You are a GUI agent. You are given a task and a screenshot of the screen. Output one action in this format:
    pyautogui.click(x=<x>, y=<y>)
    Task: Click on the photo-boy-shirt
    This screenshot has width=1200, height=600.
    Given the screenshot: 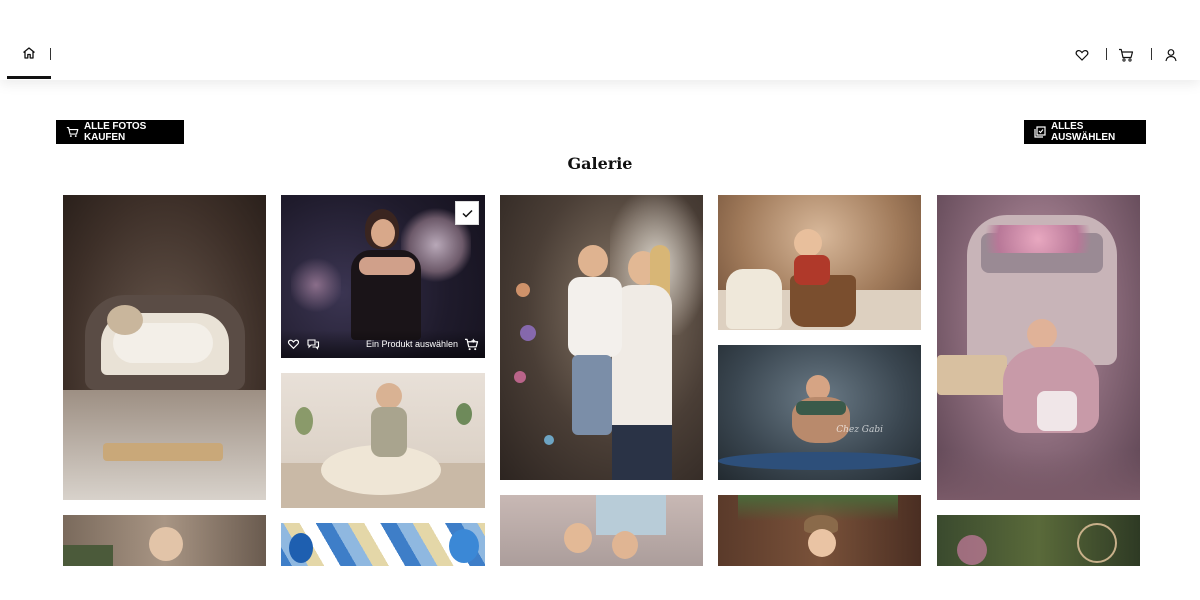 What is the action you would take?
    pyautogui.click(x=595, y=317)
    